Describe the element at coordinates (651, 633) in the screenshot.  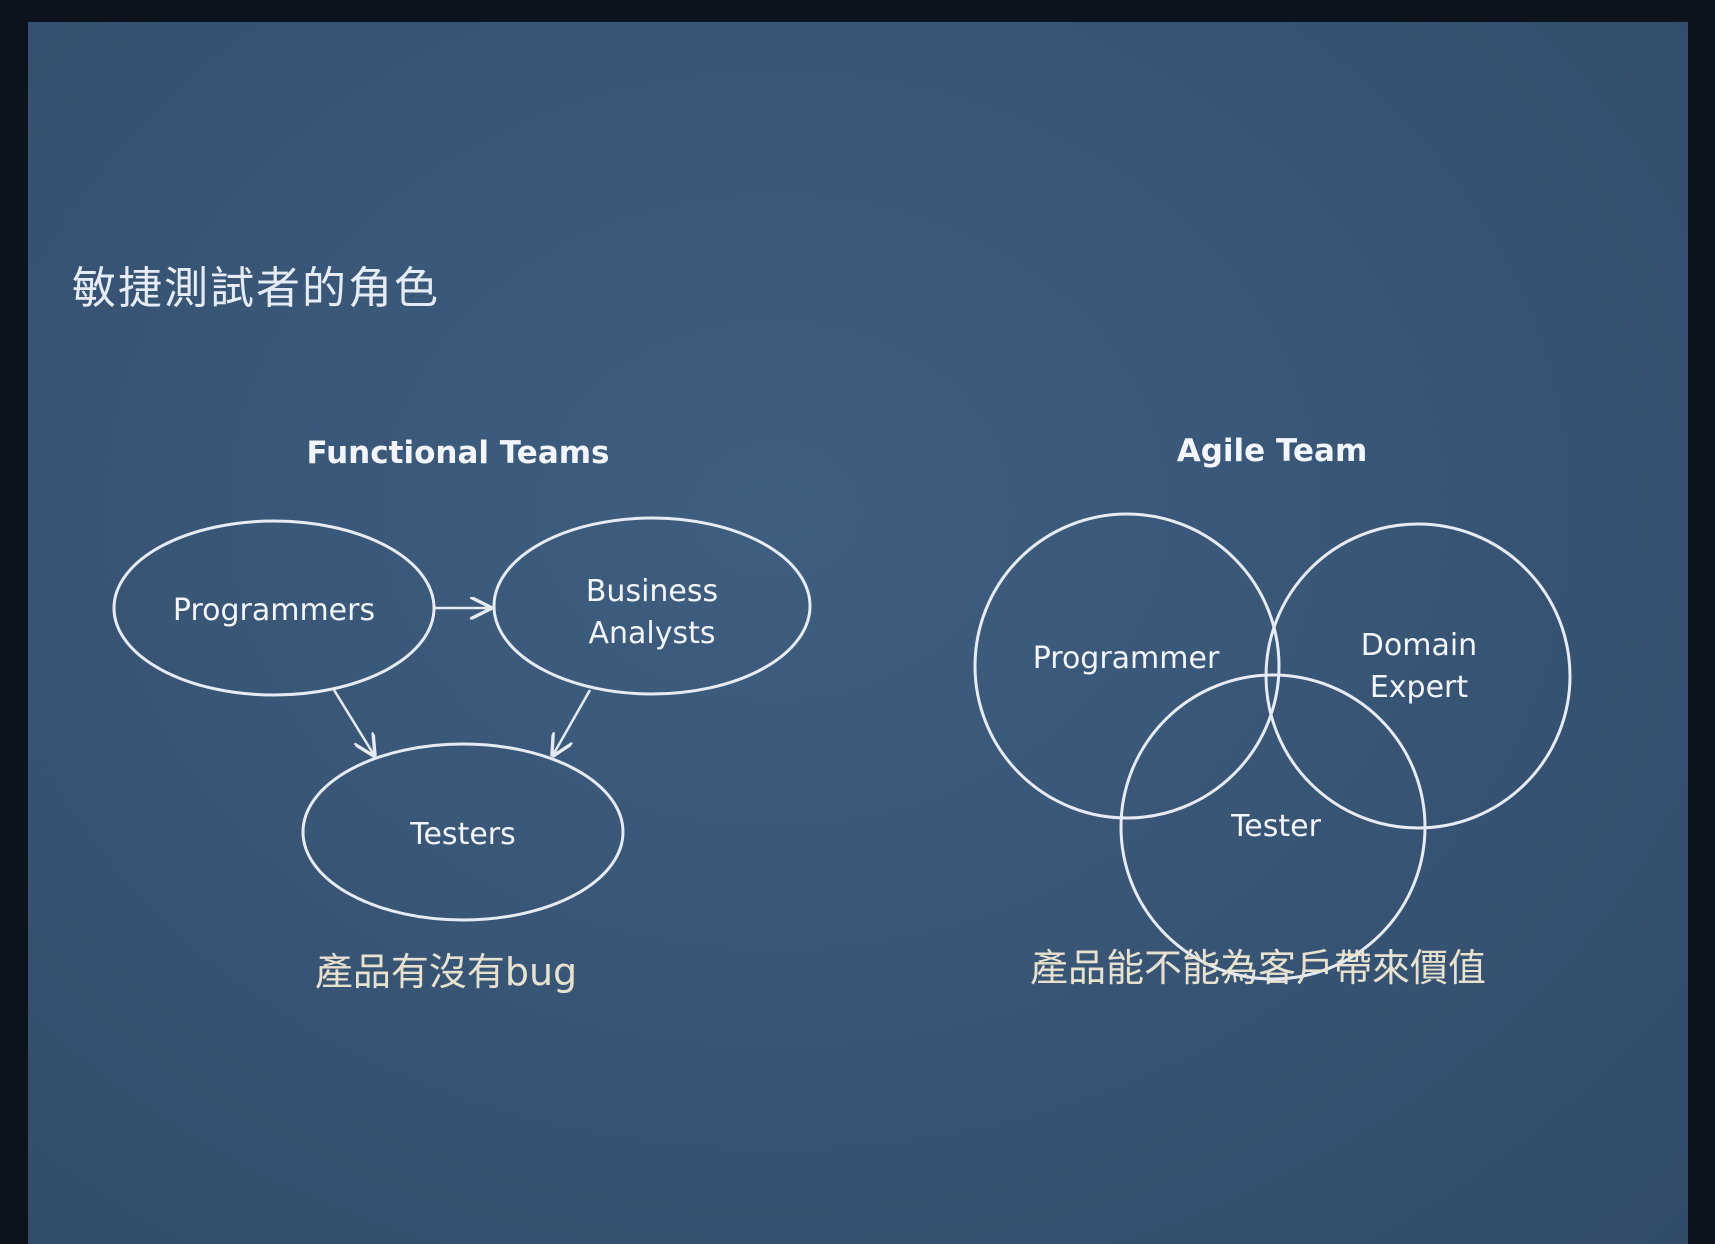
I see `business-analysts-label-line2: Analysts` at that location.